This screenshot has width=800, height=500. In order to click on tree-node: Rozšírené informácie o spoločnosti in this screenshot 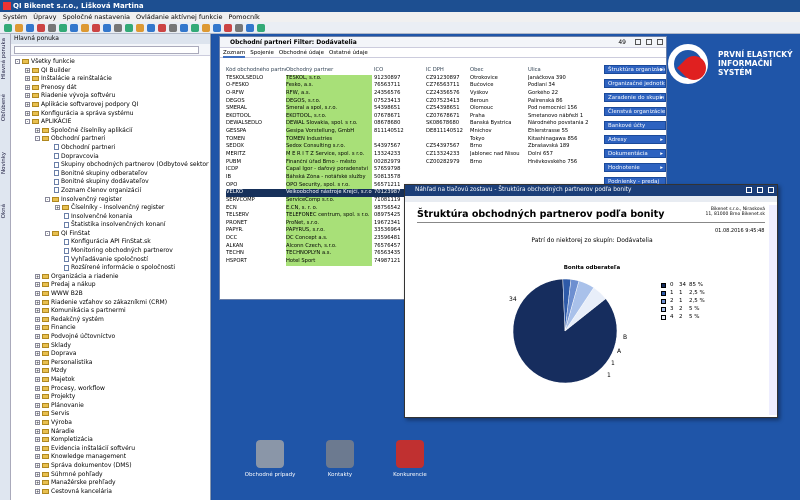, I will do `click(110, 268)`.